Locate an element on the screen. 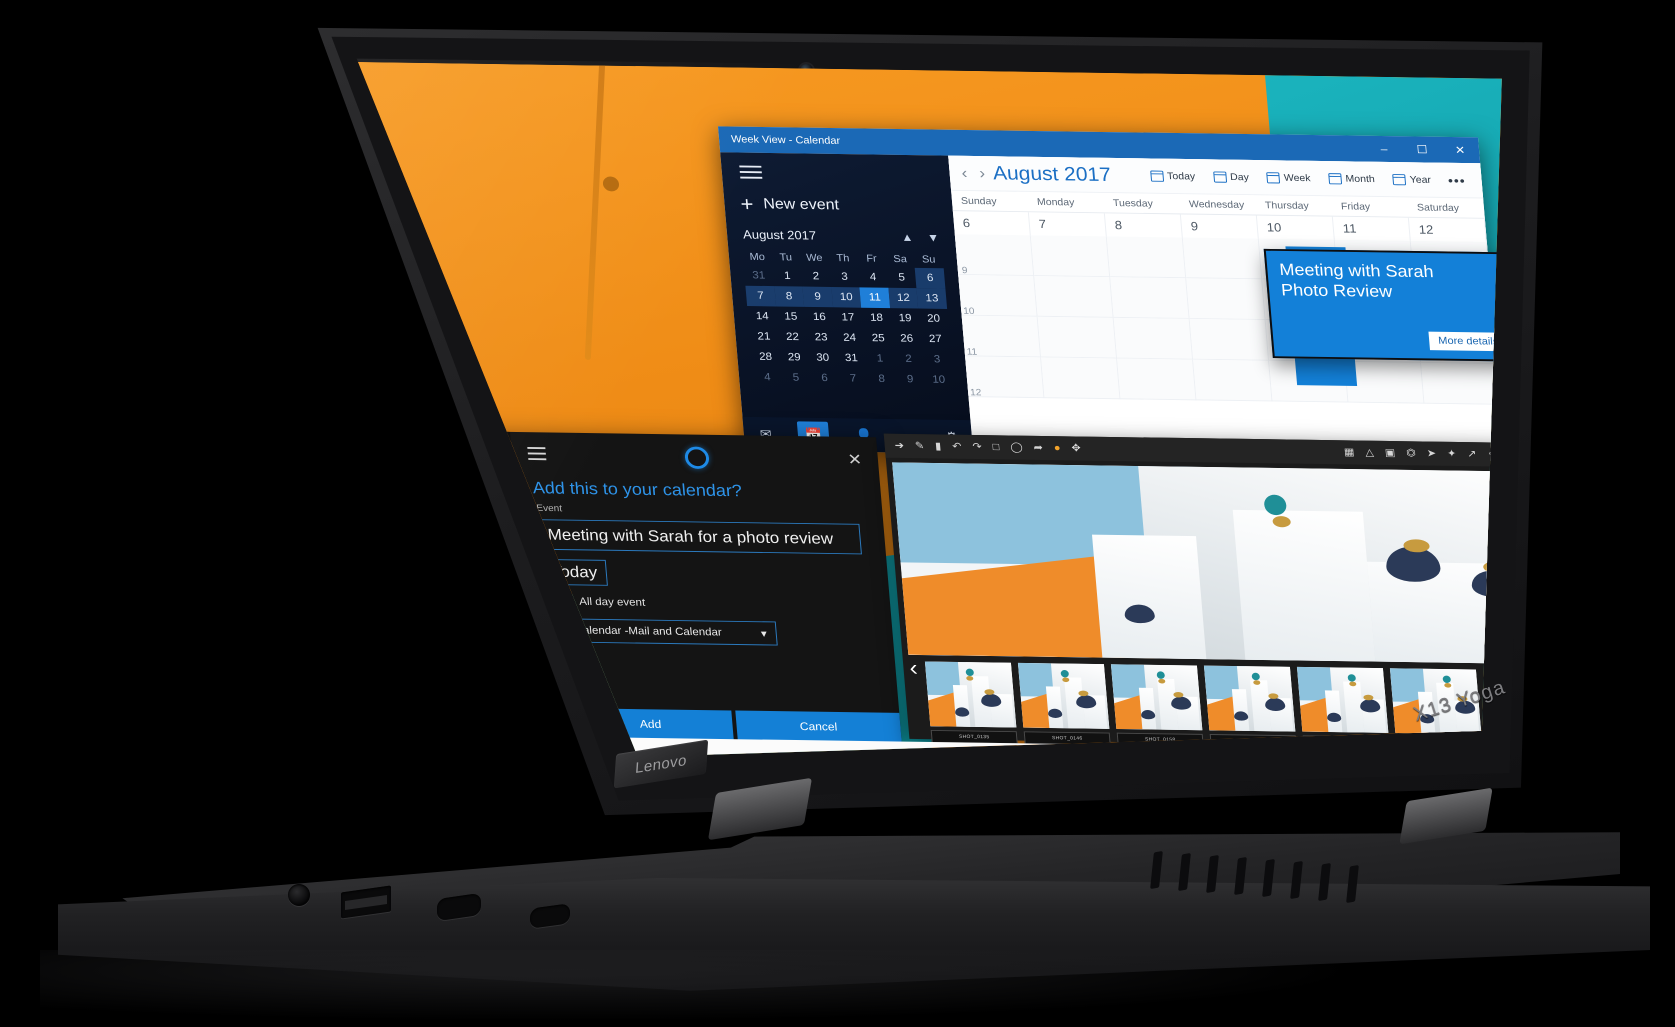 The image size is (1675, 1027). mini-calendar-day: 18 is located at coordinates (876, 318).